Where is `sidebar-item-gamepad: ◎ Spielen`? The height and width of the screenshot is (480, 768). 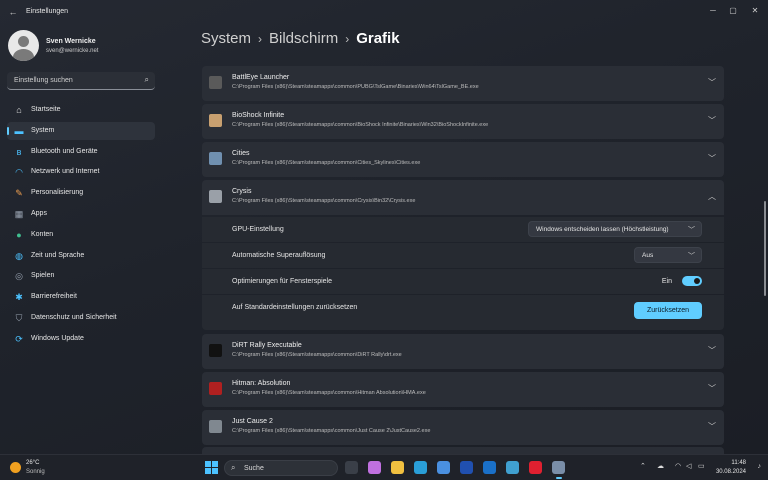 sidebar-item-gamepad: ◎ Spielen is located at coordinates (81, 276).